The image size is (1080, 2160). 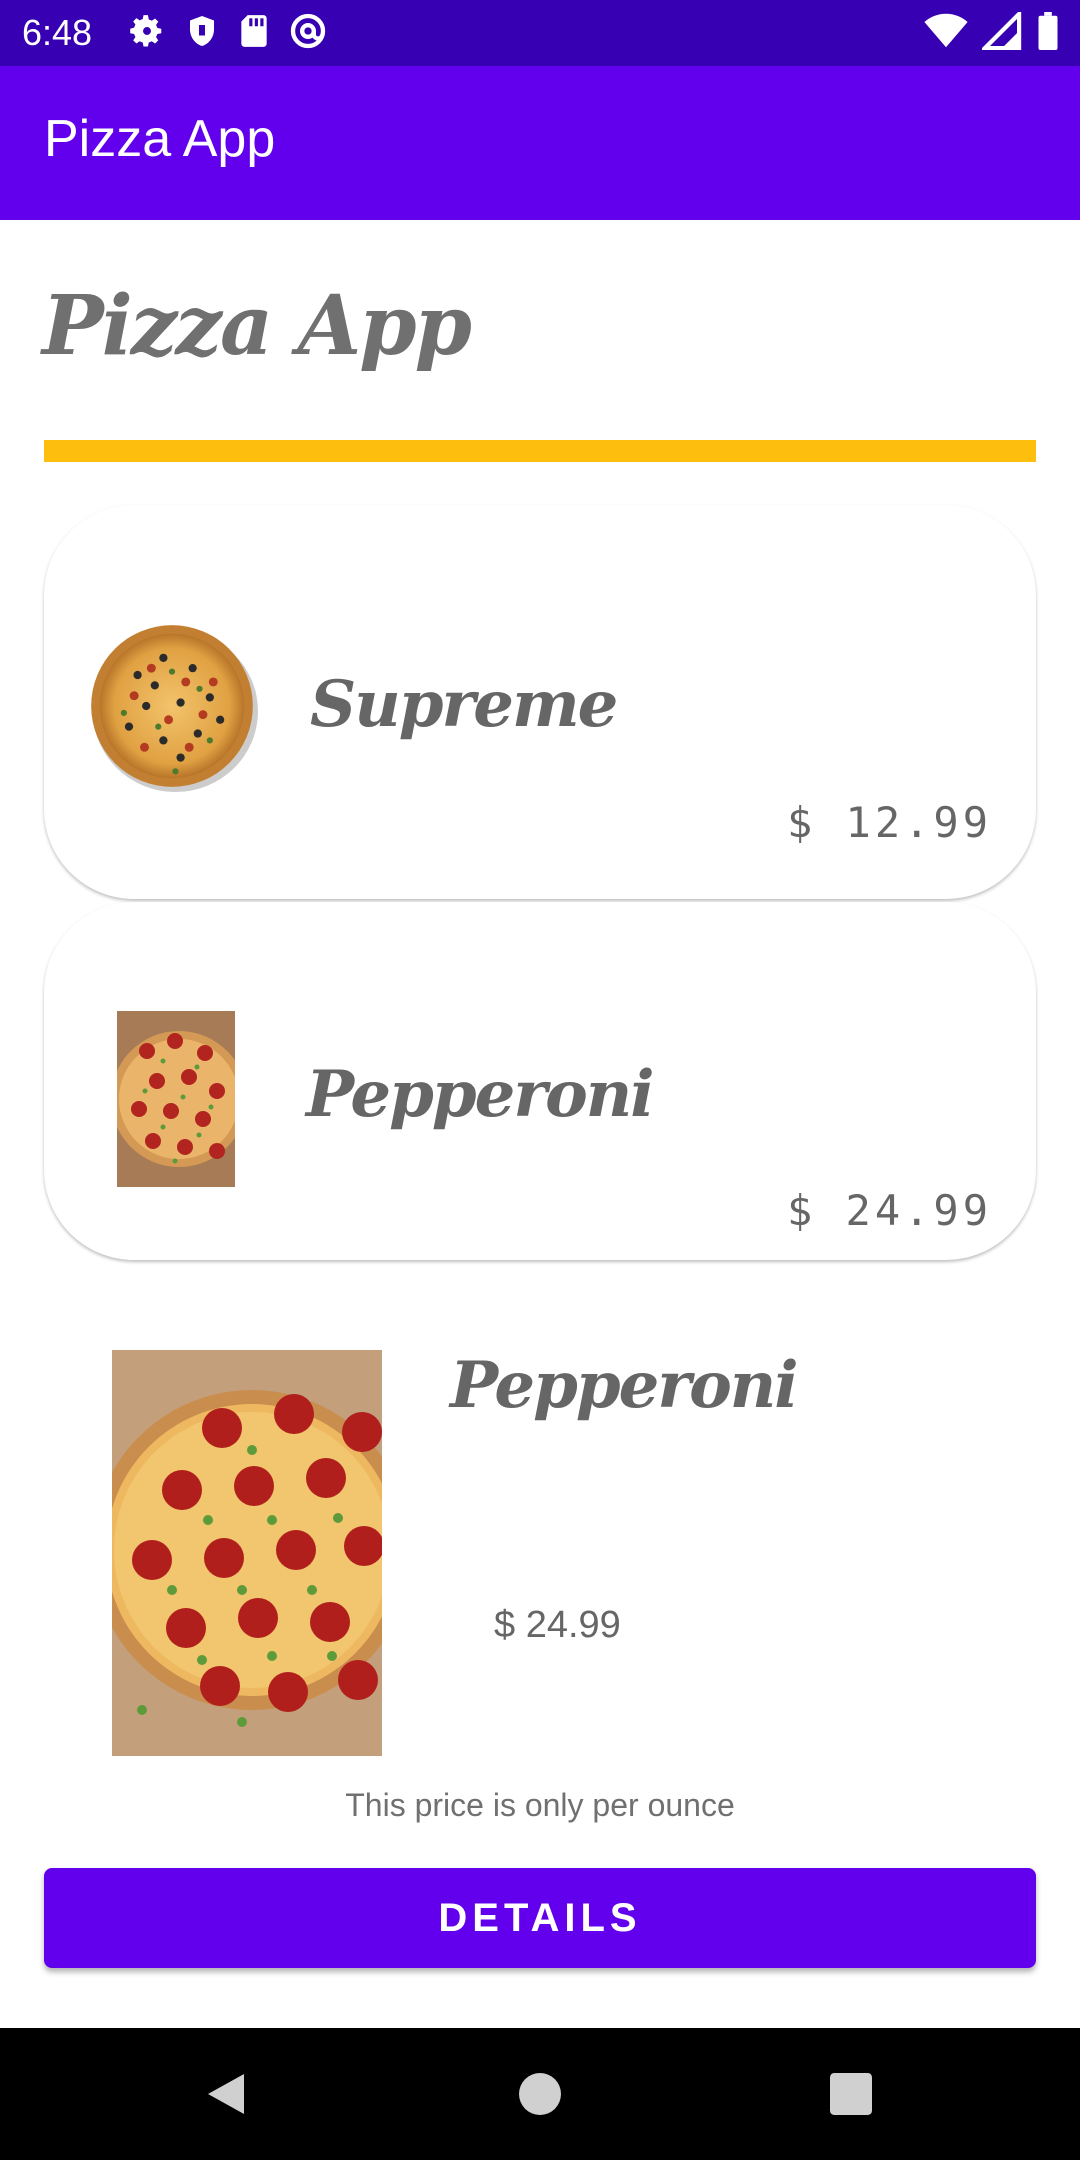 I want to click on back-icon, so click(x=226, y=2094).